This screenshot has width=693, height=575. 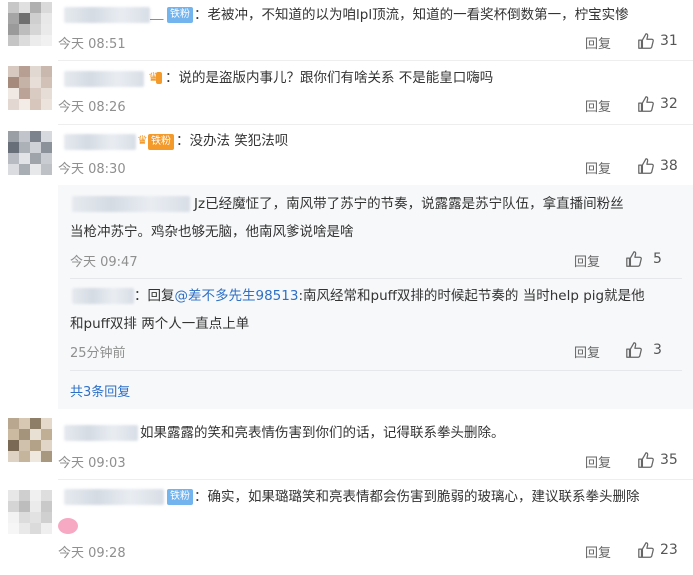 What do you see at coordinates (657, 350) in the screenshot?
I see `like-count: 3` at bounding box center [657, 350].